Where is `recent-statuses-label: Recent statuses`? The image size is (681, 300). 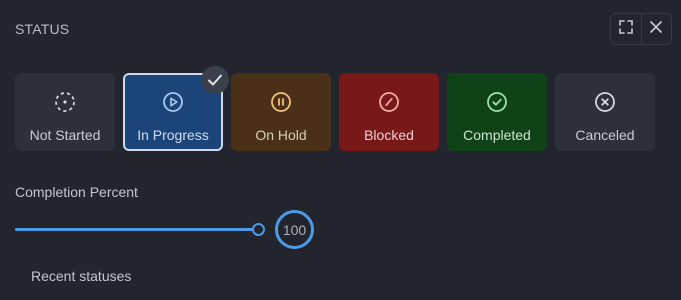 recent-statuses-label: Recent statuses is located at coordinates (81, 276).